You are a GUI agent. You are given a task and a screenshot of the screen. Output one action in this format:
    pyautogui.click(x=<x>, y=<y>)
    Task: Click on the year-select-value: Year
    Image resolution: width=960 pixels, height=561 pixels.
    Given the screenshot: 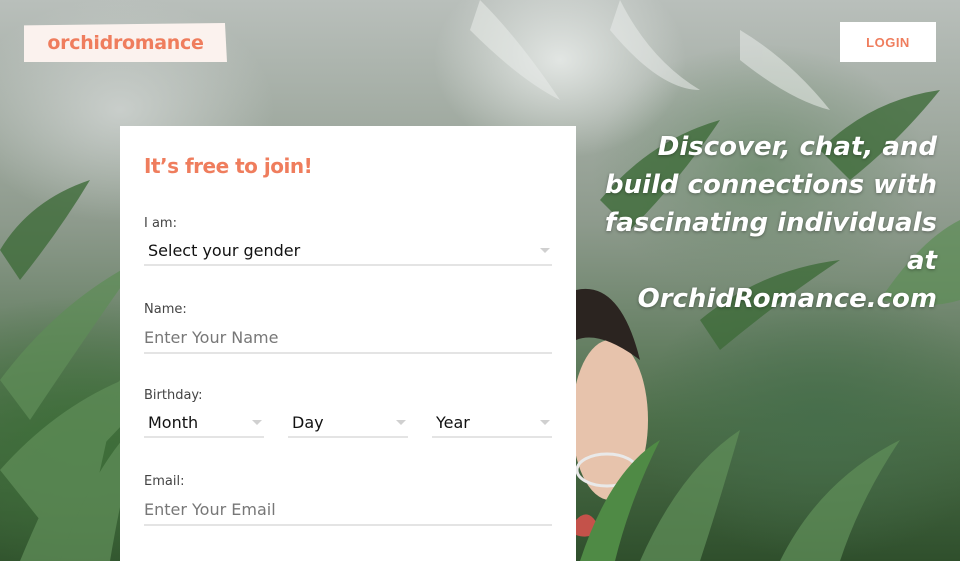 What is the action you would take?
    pyautogui.click(x=453, y=422)
    